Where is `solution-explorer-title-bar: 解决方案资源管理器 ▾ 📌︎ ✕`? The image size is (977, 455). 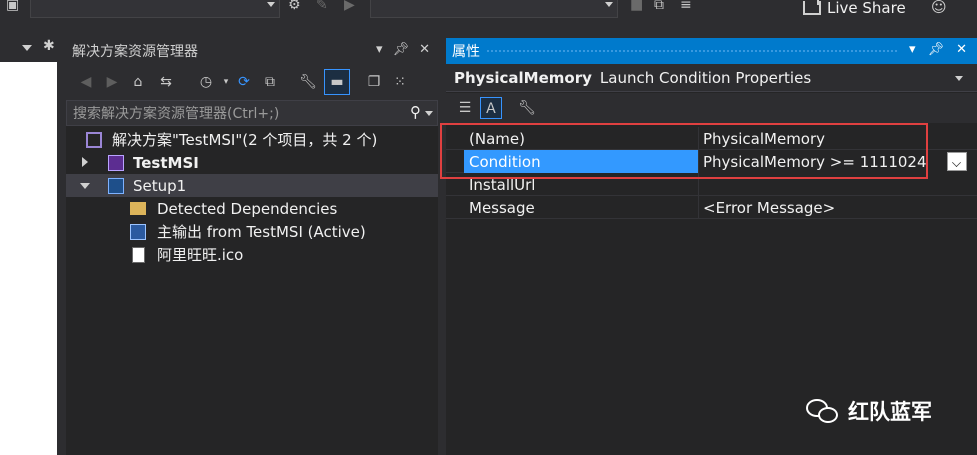 solution-explorer-title-bar: 解决方案资源管理器 ▾ 📌︎ ✕ is located at coordinates (252, 51).